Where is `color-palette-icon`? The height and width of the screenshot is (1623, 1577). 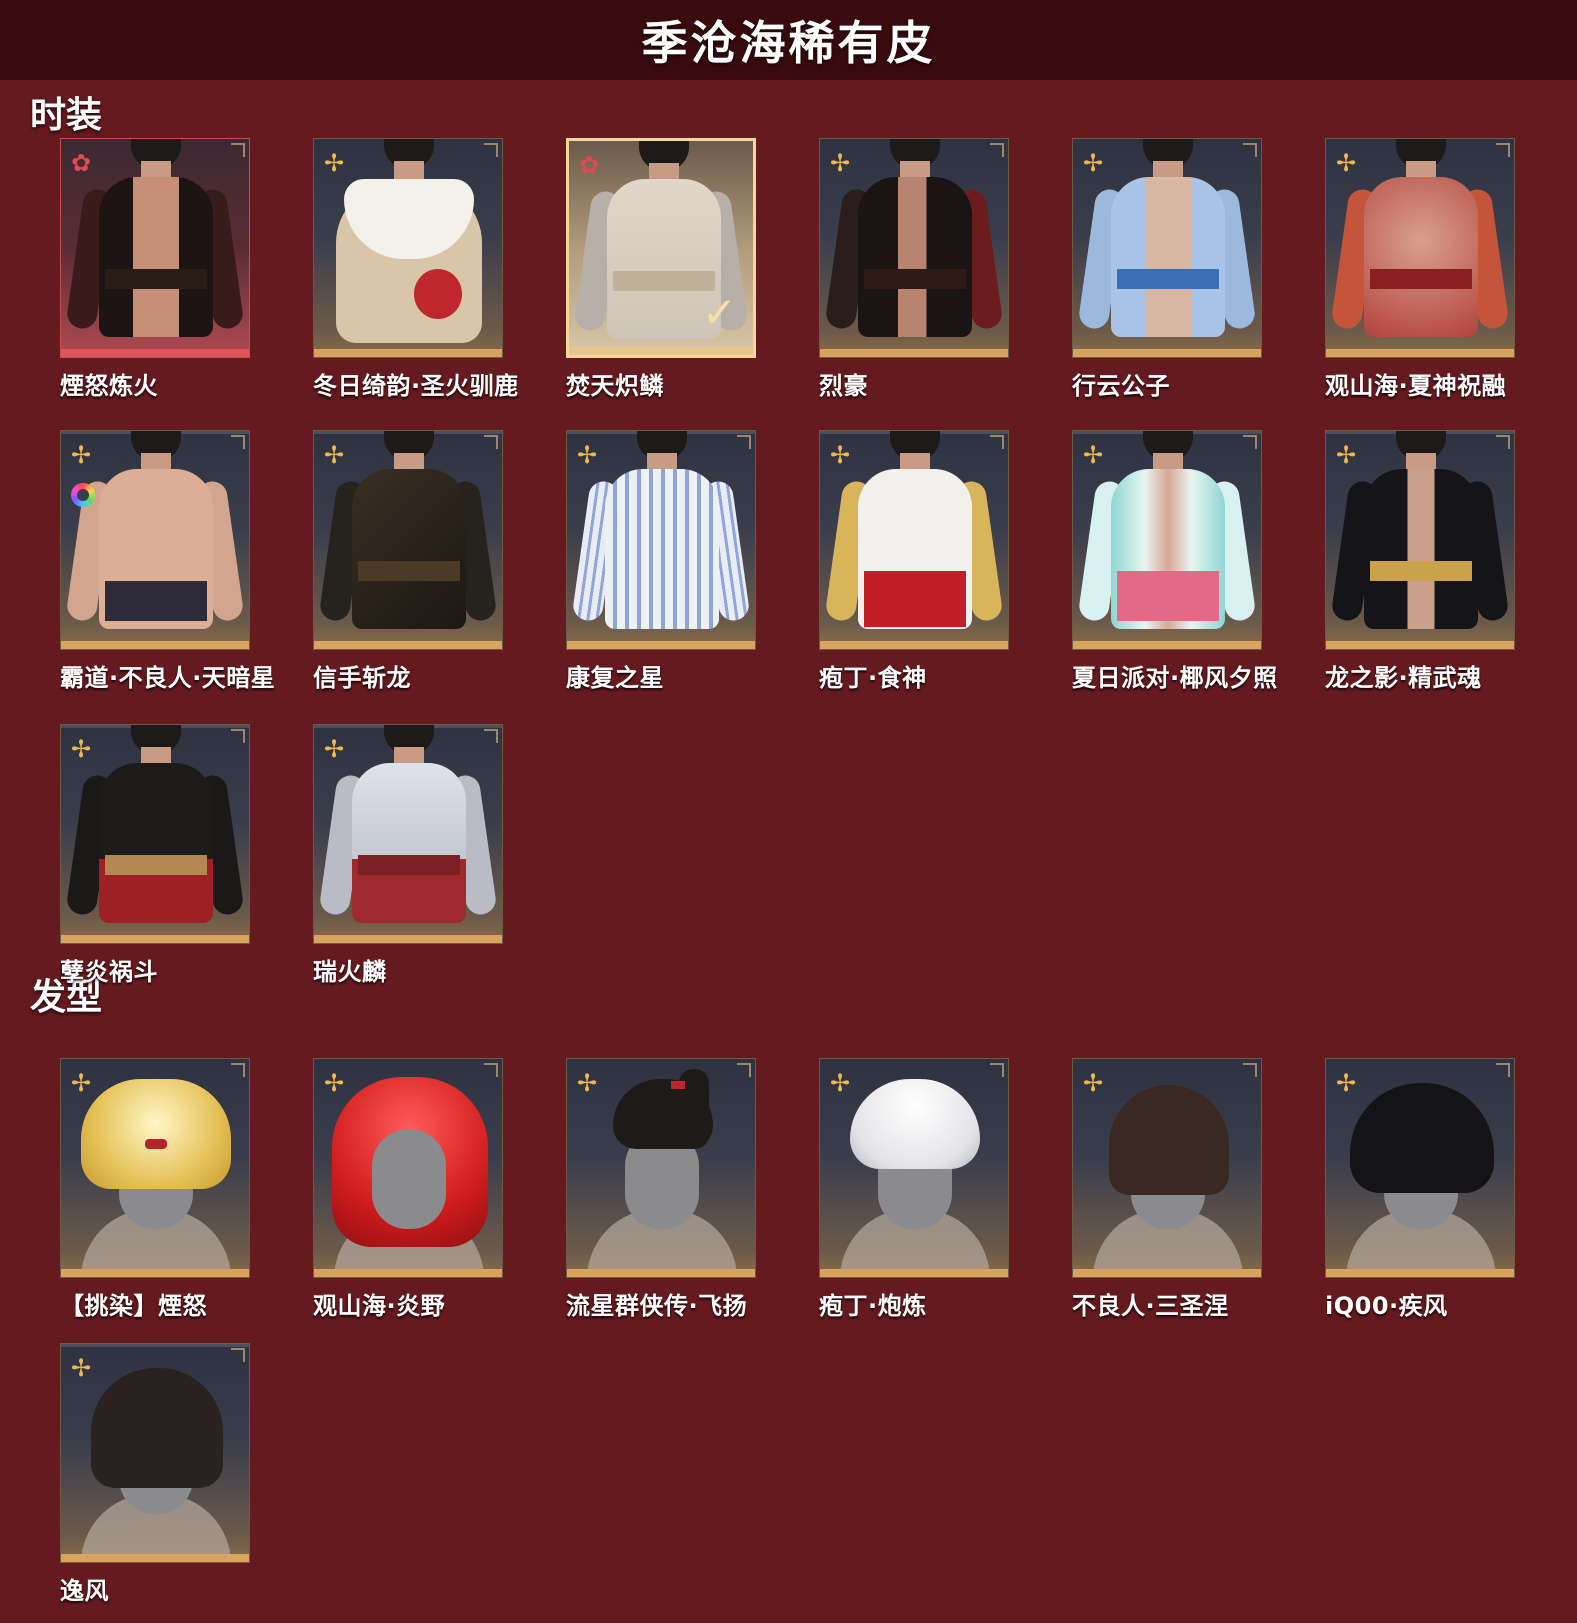
color-palette-icon is located at coordinates (83, 495).